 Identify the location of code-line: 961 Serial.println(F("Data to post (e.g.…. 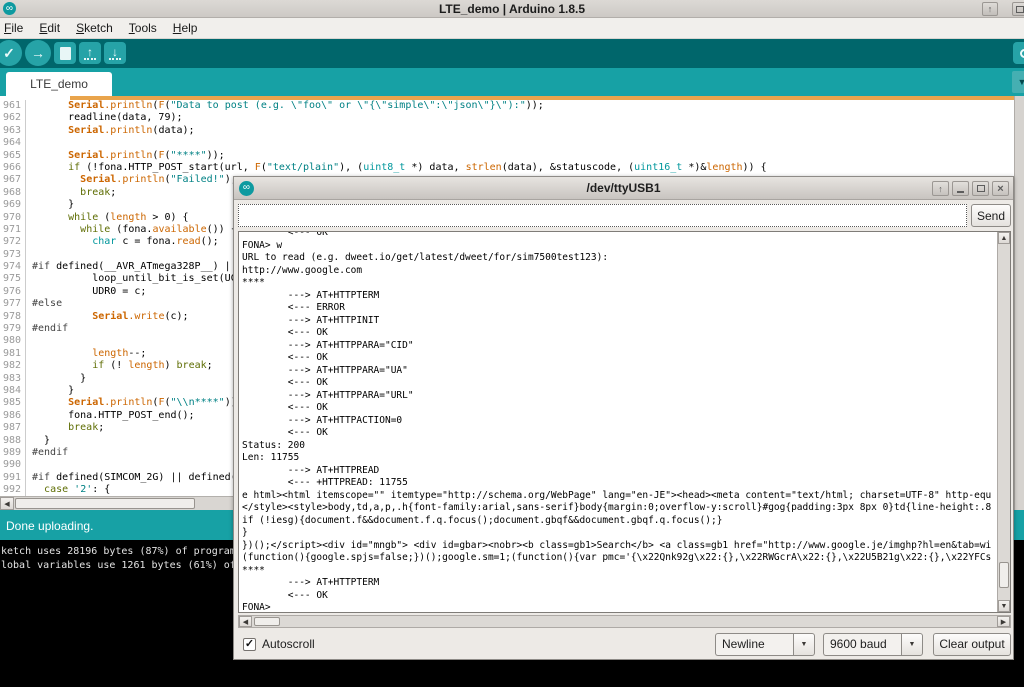
(507, 106).